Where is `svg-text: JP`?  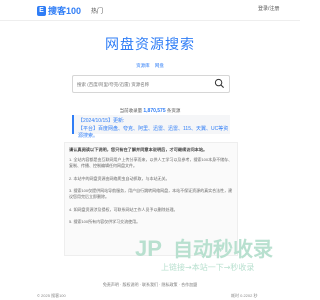
svg-text: JP is located at coordinates (148, 248).